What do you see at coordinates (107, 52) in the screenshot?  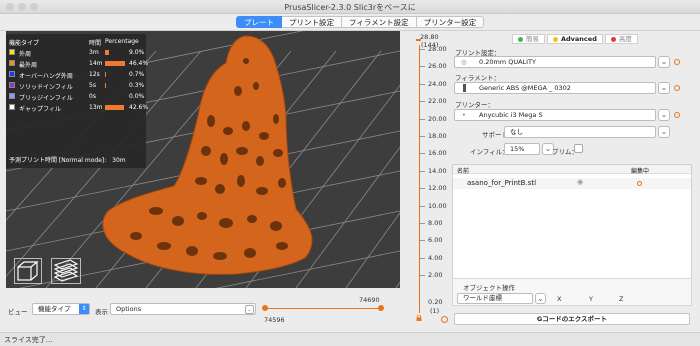 I see `legend-bar` at bounding box center [107, 52].